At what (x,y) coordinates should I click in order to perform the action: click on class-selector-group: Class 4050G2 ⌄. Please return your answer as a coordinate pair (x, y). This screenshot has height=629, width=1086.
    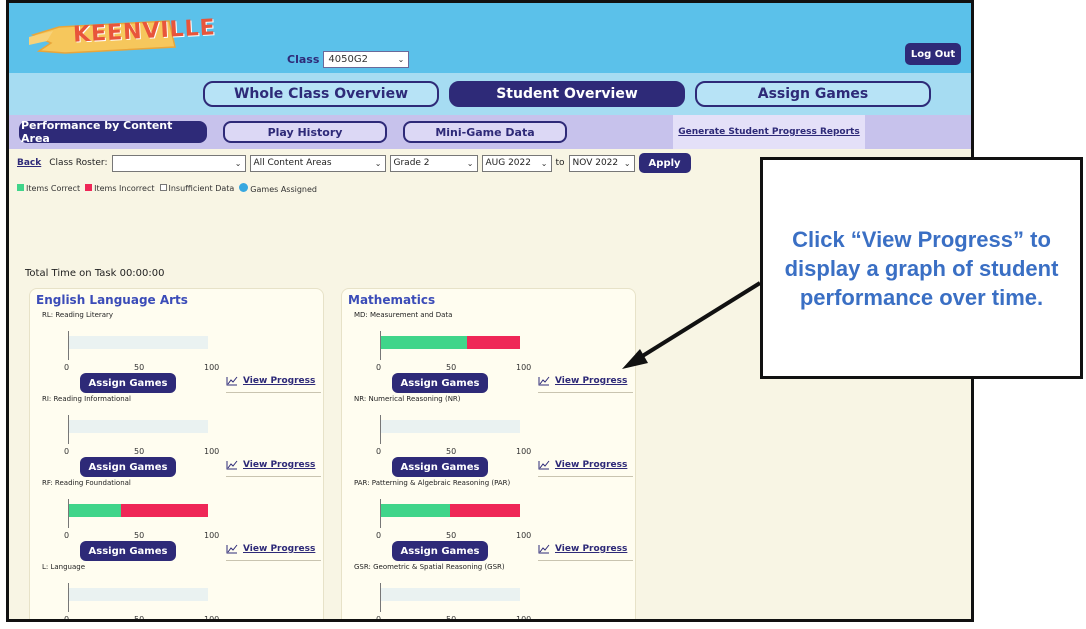
    Looking at the image, I should click on (348, 59).